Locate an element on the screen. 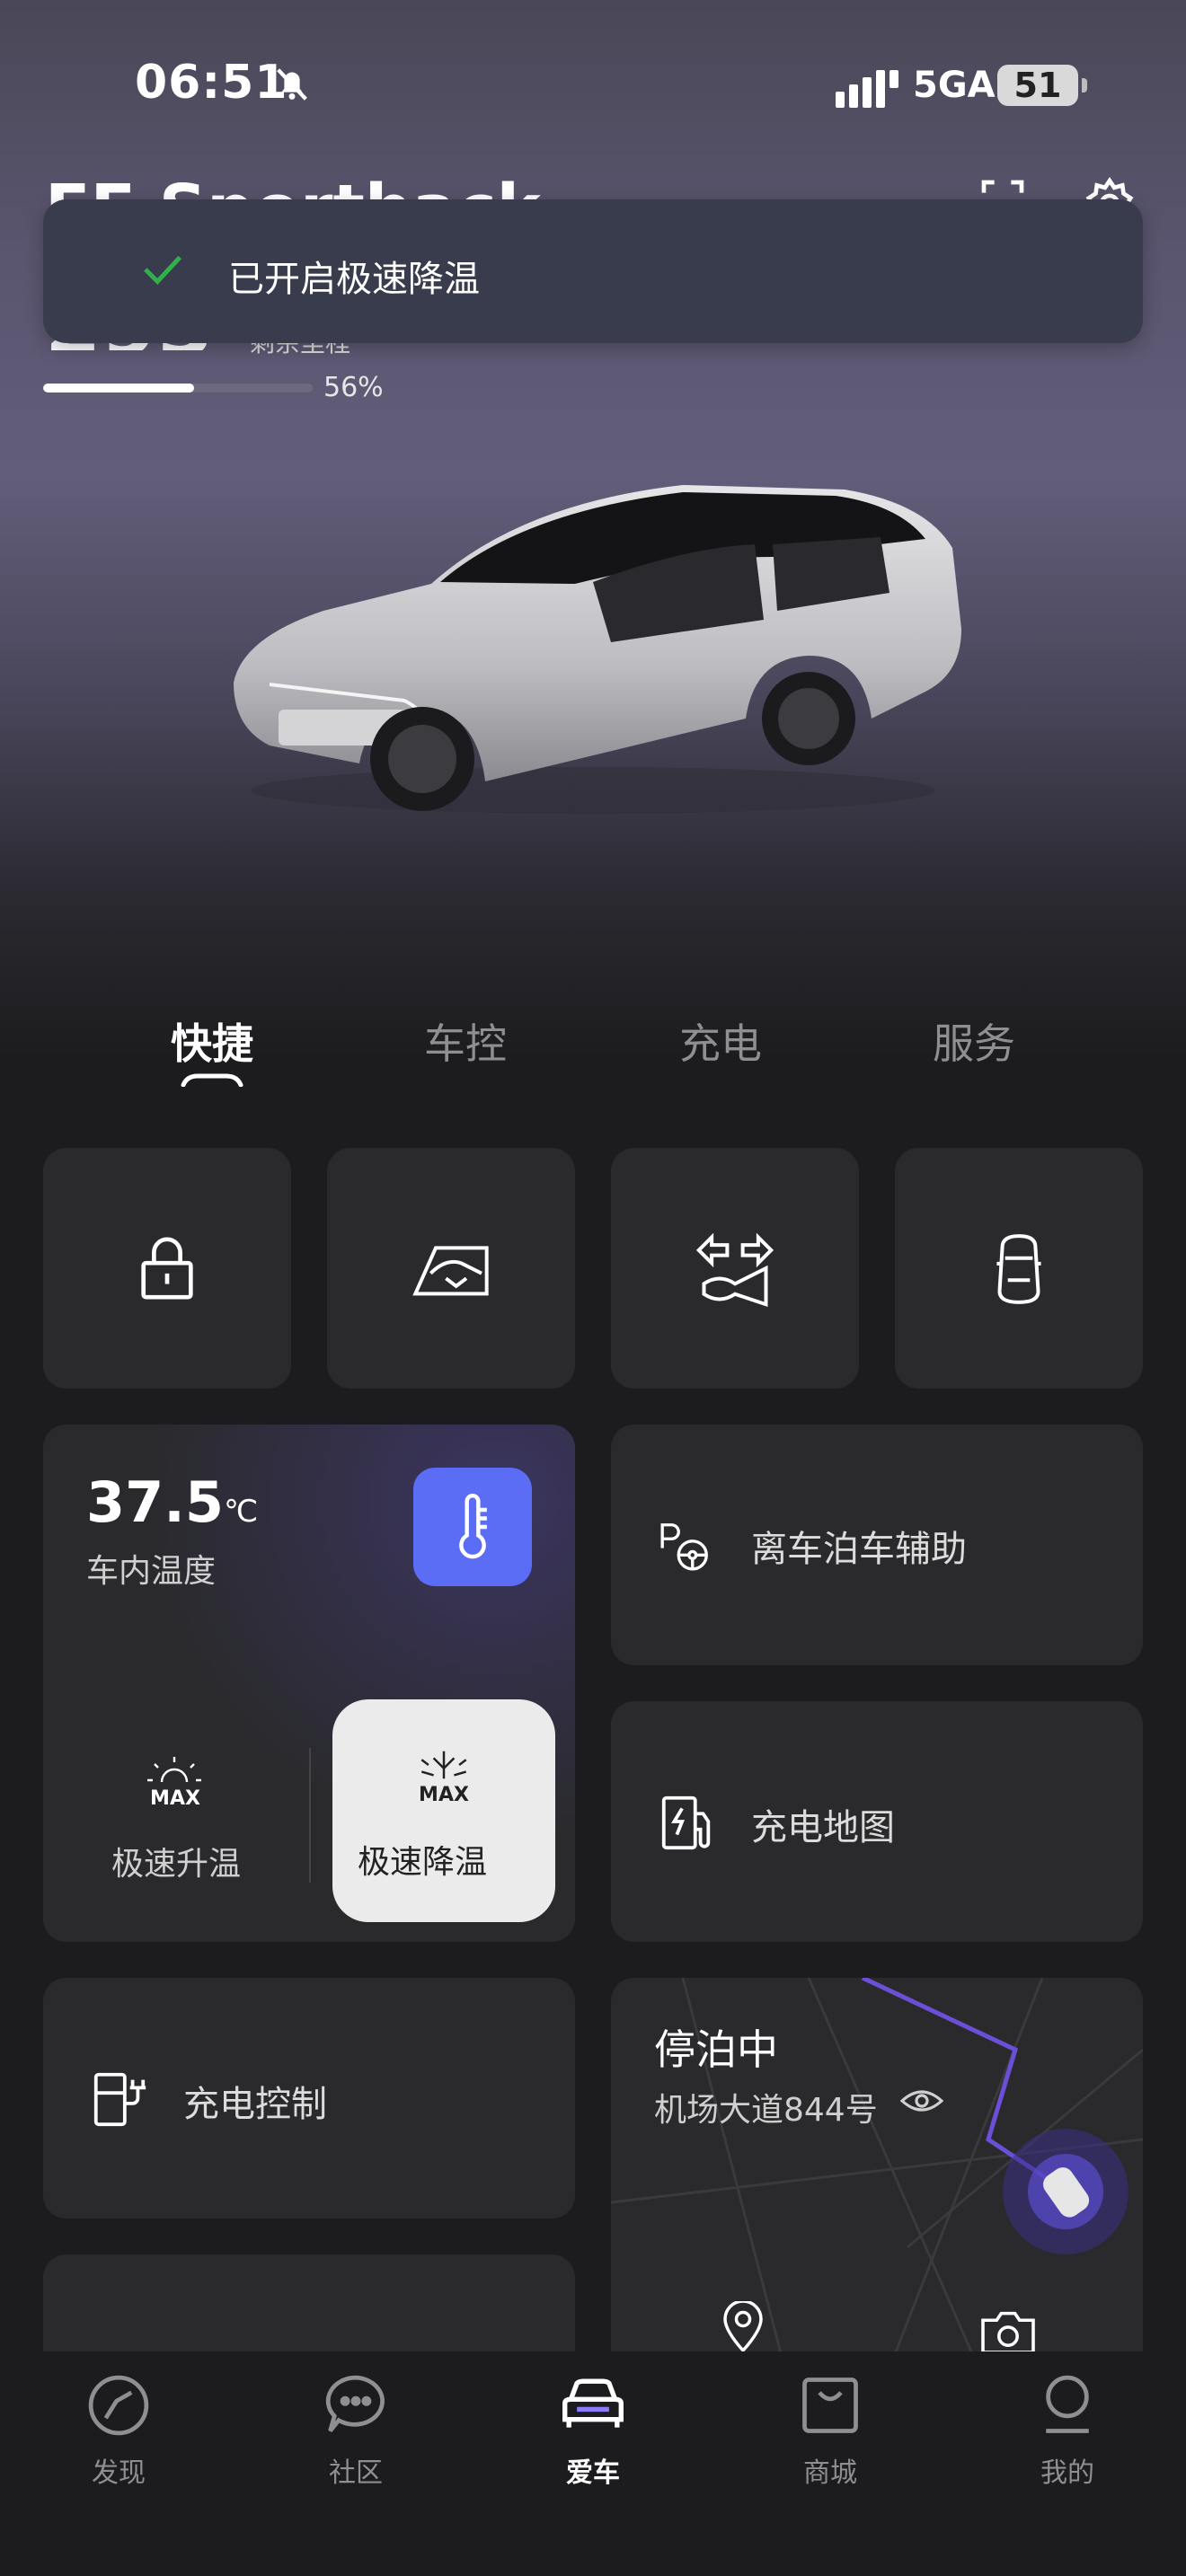  compass-icon is located at coordinates (118, 2405).